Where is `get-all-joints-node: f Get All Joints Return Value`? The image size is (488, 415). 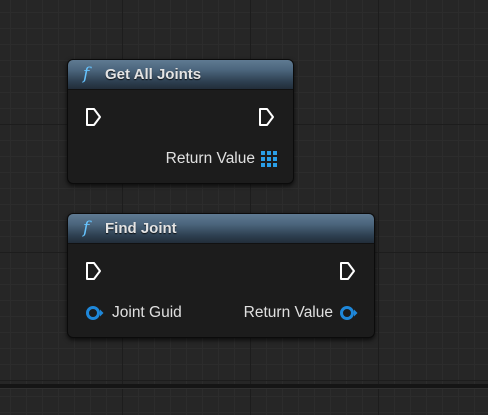
get-all-joints-node: f Get All Joints Return Value is located at coordinates (180, 121).